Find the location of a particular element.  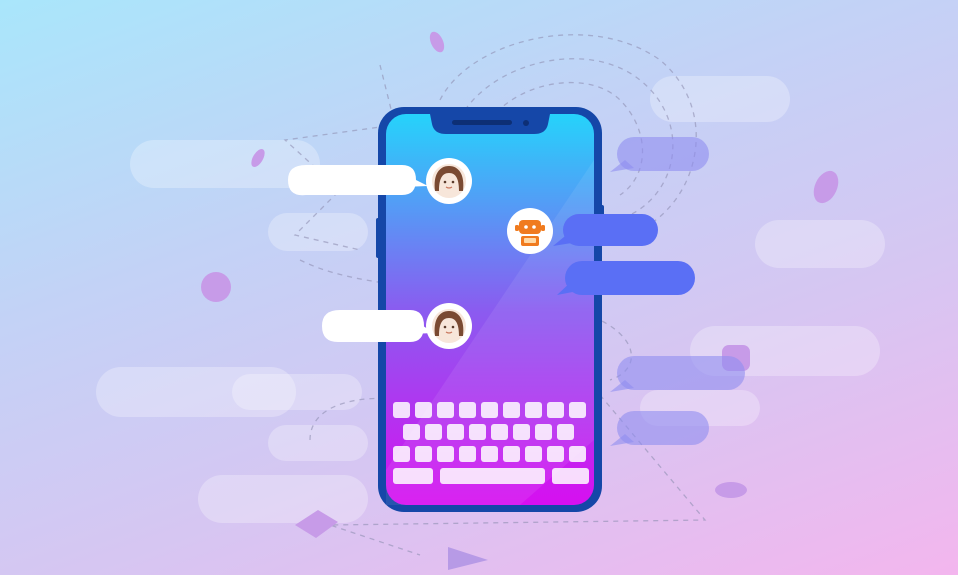

phone-side-button is located at coordinates (378, 238).